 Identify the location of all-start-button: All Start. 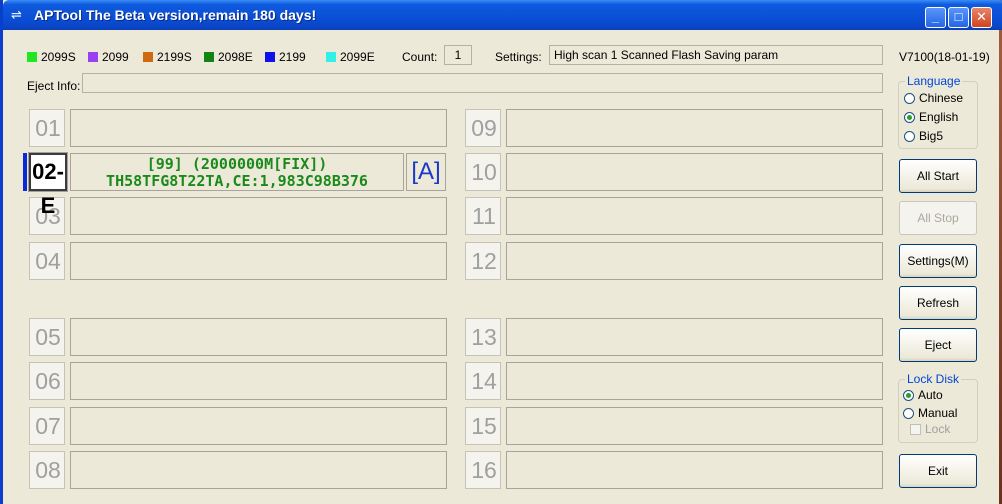
(938, 176).